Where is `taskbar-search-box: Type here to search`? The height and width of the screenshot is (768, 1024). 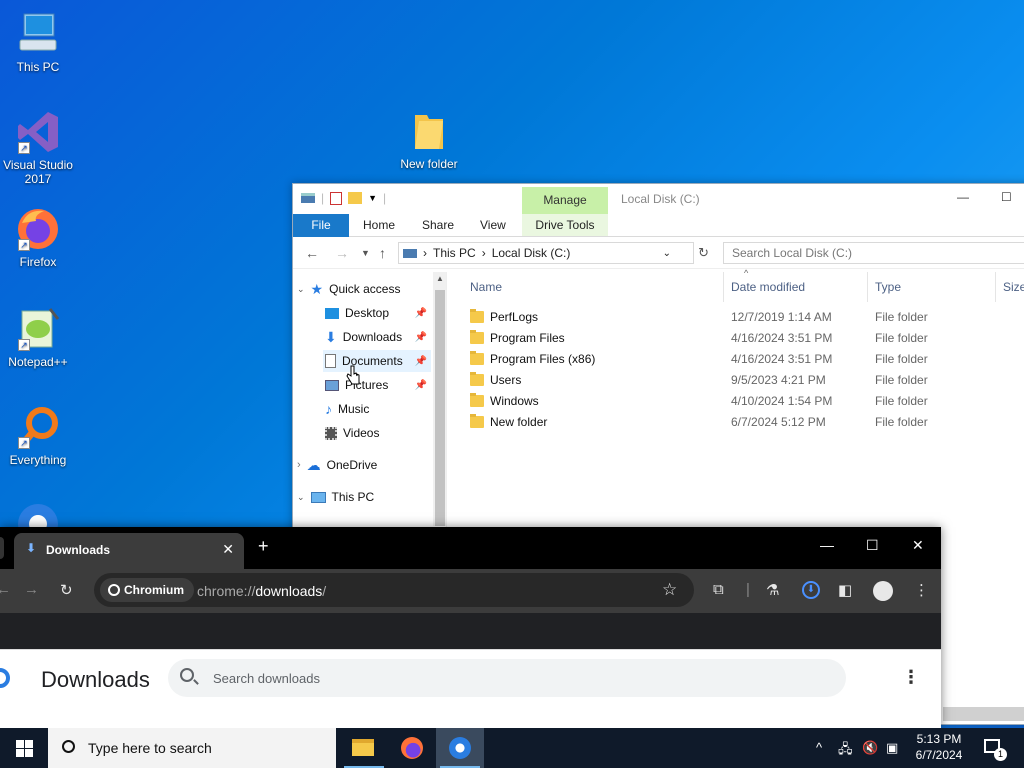 taskbar-search-box: Type here to search is located at coordinates (192, 748).